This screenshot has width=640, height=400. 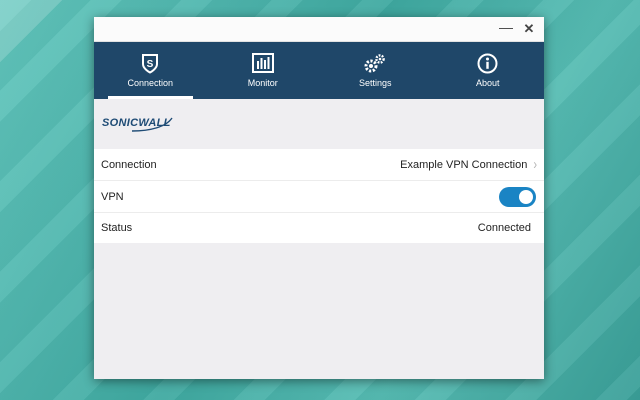 What do you see at coordinates (152, 124) in the screenshot?
I see `logo-swoosh-icon` at bounding box center [152, 124].